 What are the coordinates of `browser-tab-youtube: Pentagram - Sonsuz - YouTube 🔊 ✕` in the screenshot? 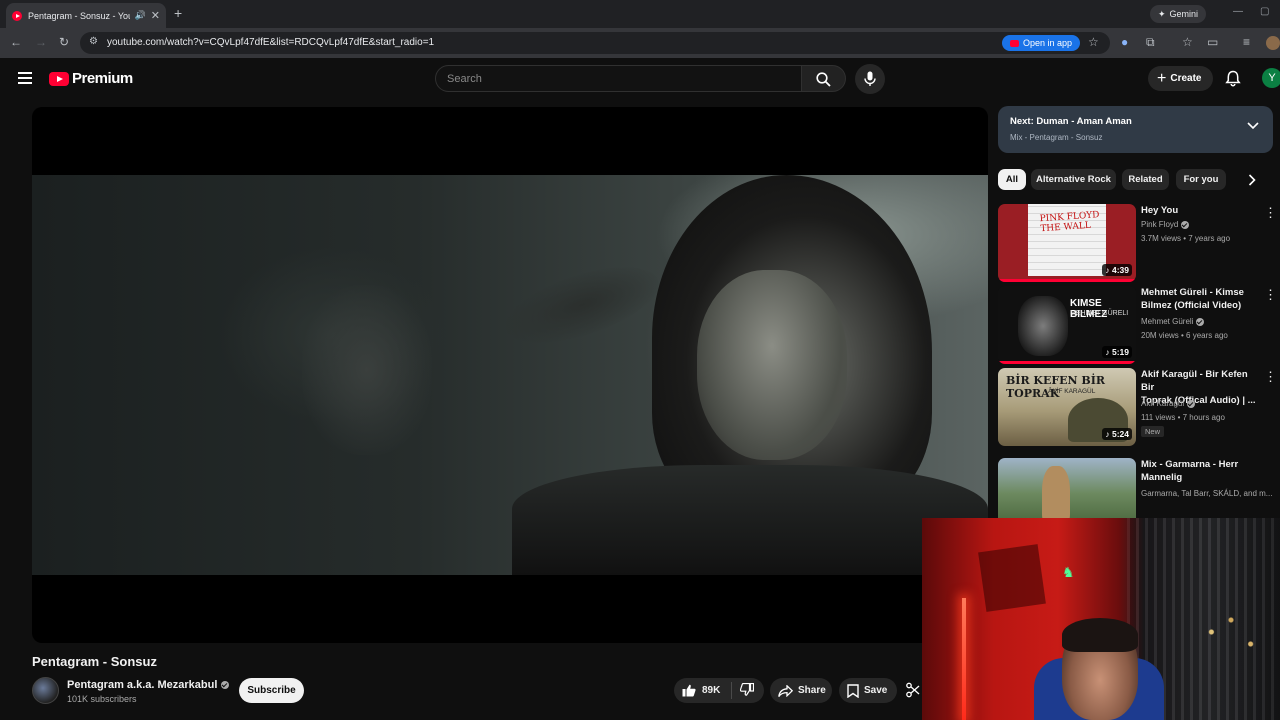 It's located at (86, 15).